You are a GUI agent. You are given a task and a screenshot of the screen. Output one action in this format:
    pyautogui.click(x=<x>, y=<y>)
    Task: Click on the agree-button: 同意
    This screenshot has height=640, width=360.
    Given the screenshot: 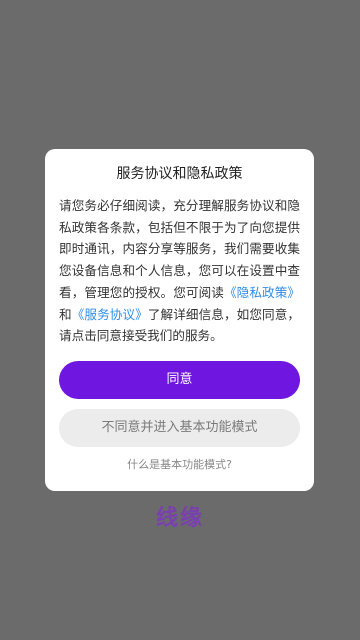 What is the action you would take?
    pyautogui.click(x=179, y=380)
    